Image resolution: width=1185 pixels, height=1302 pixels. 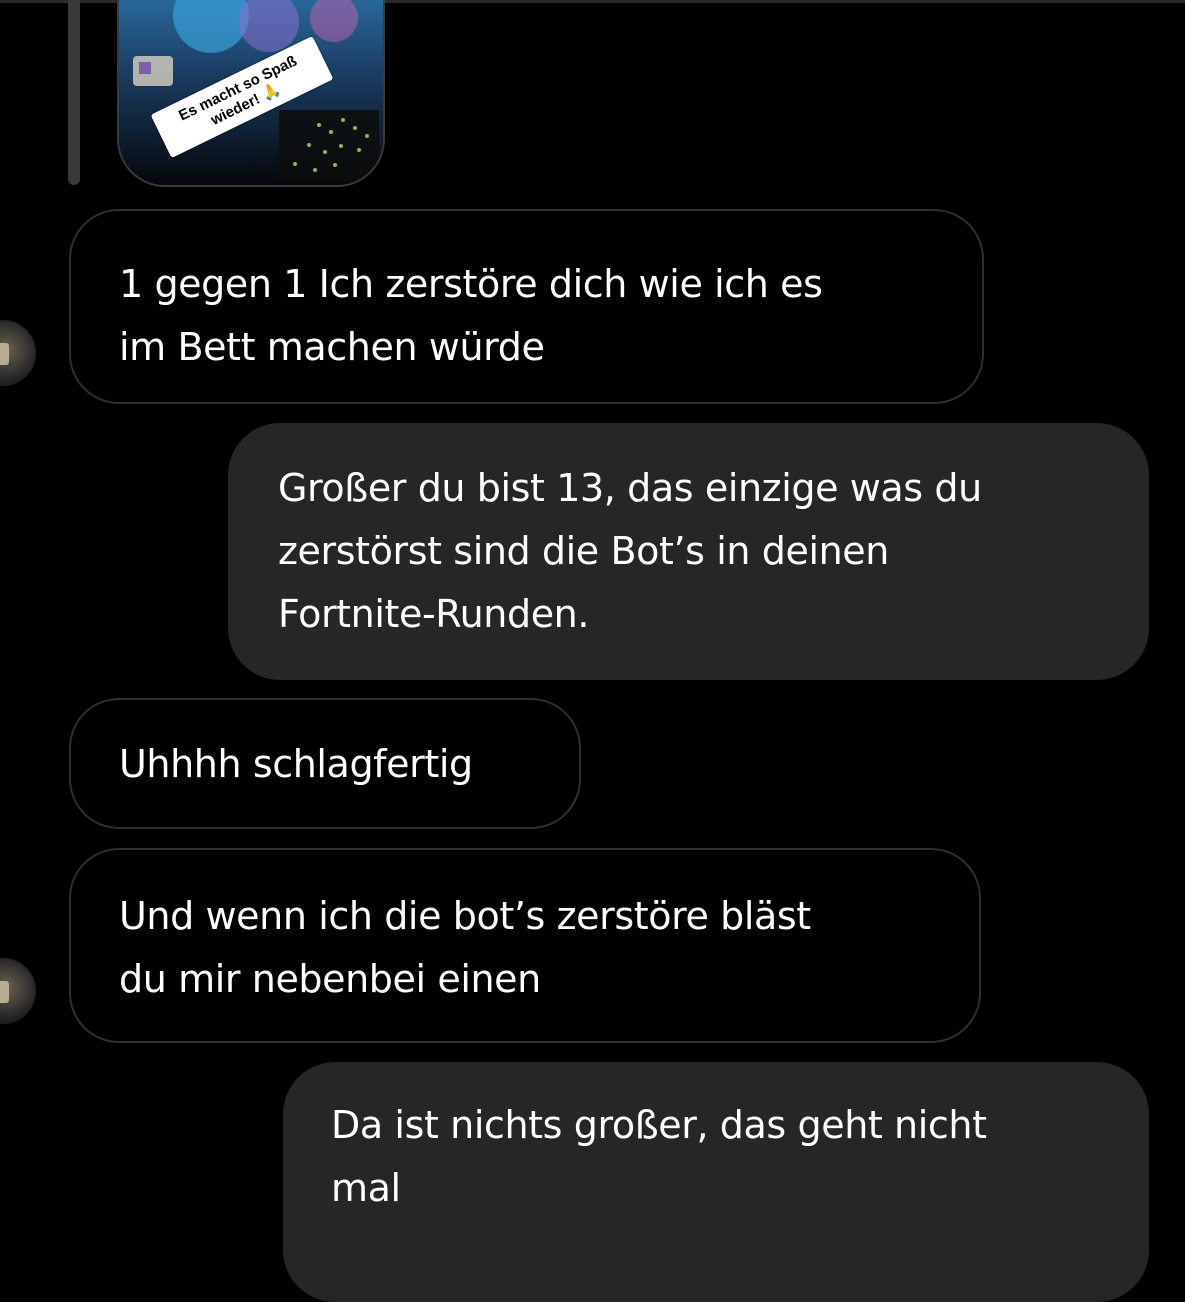 I want to click on story-reply-indicator, so click(x=74, y=92).